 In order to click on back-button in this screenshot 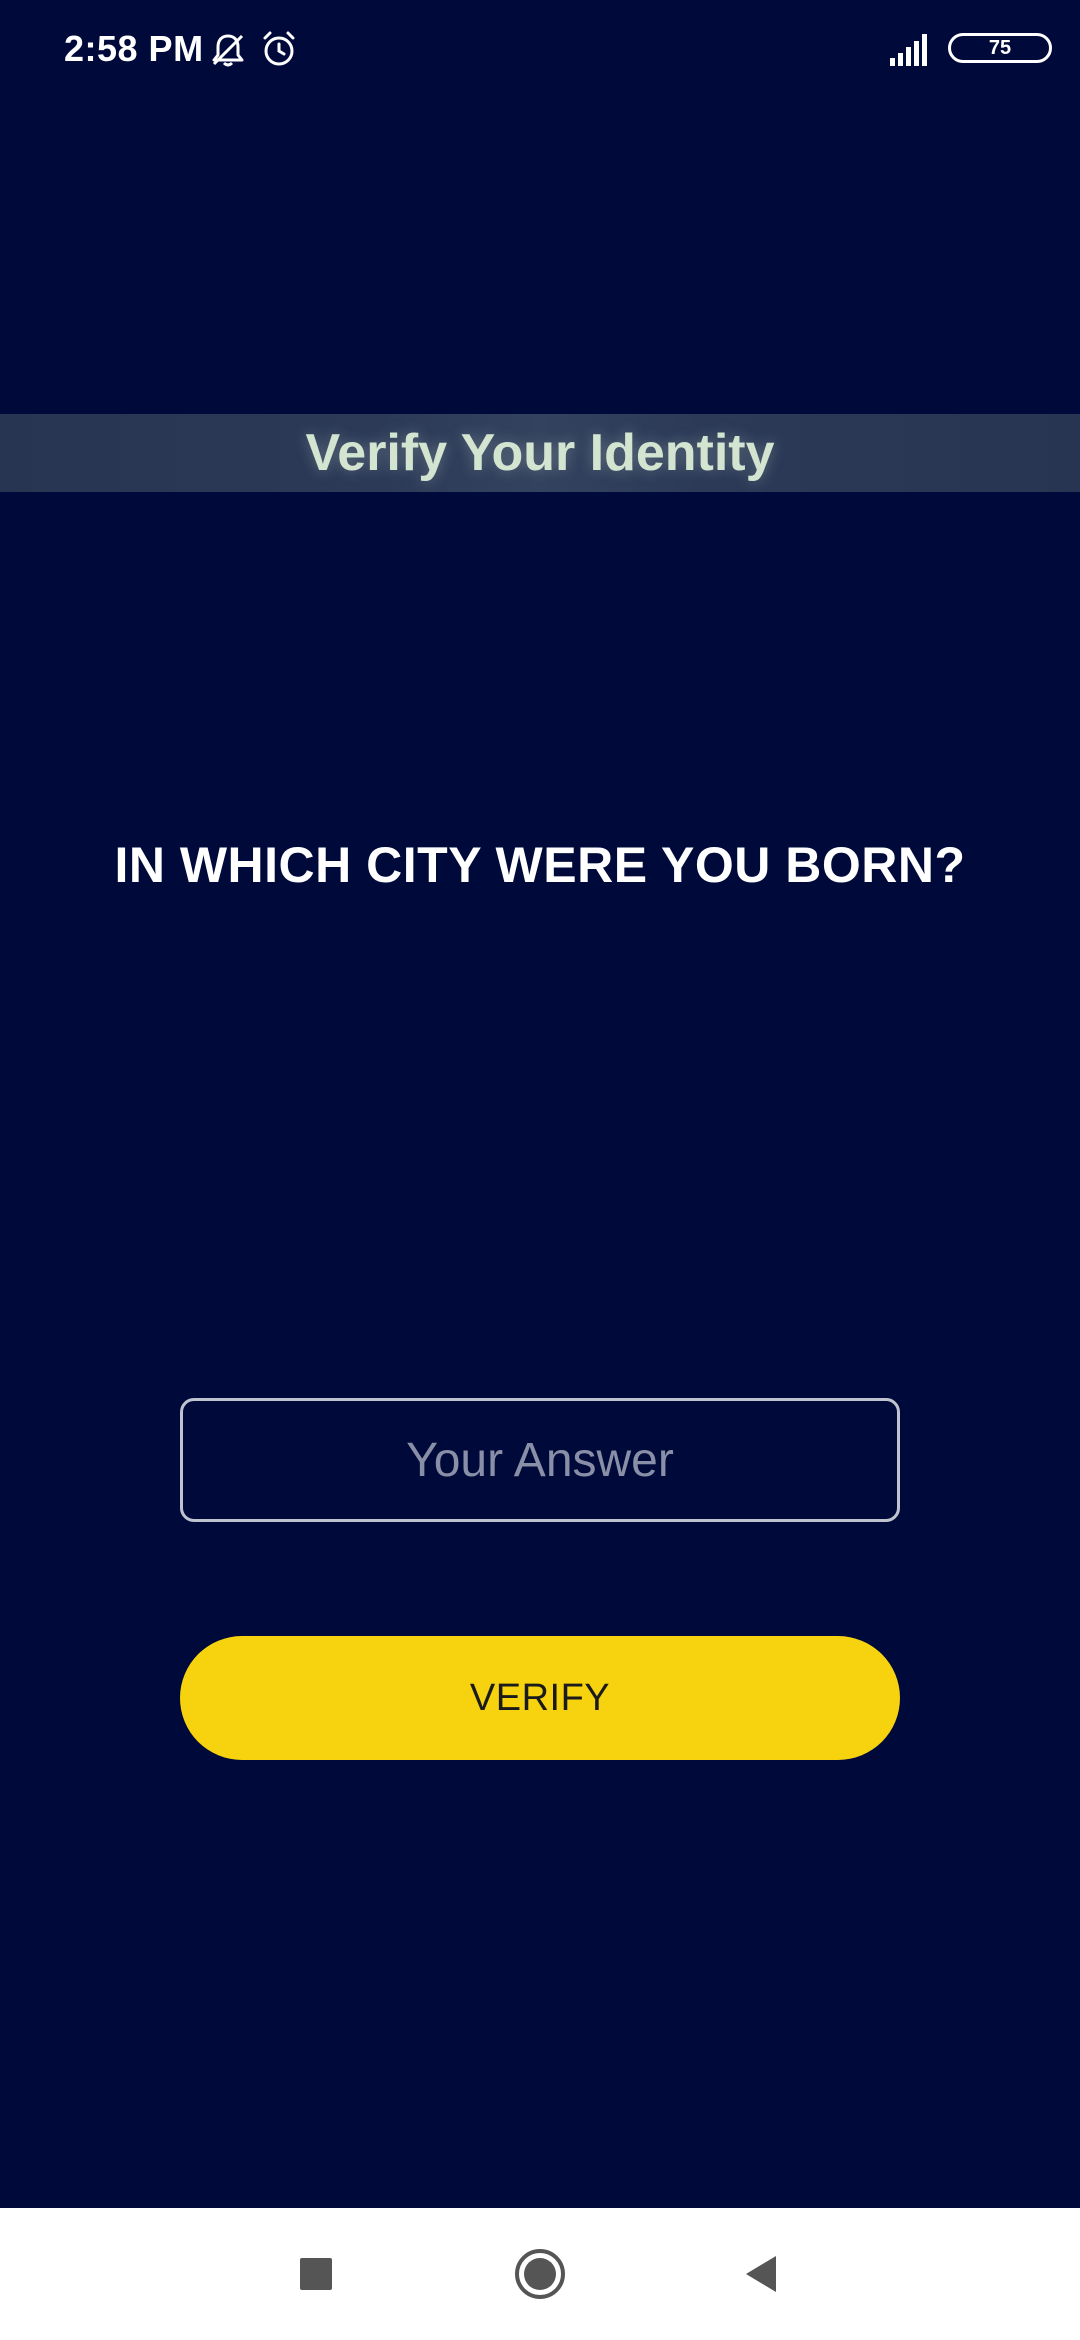, I will do `click(762, 2274)`.